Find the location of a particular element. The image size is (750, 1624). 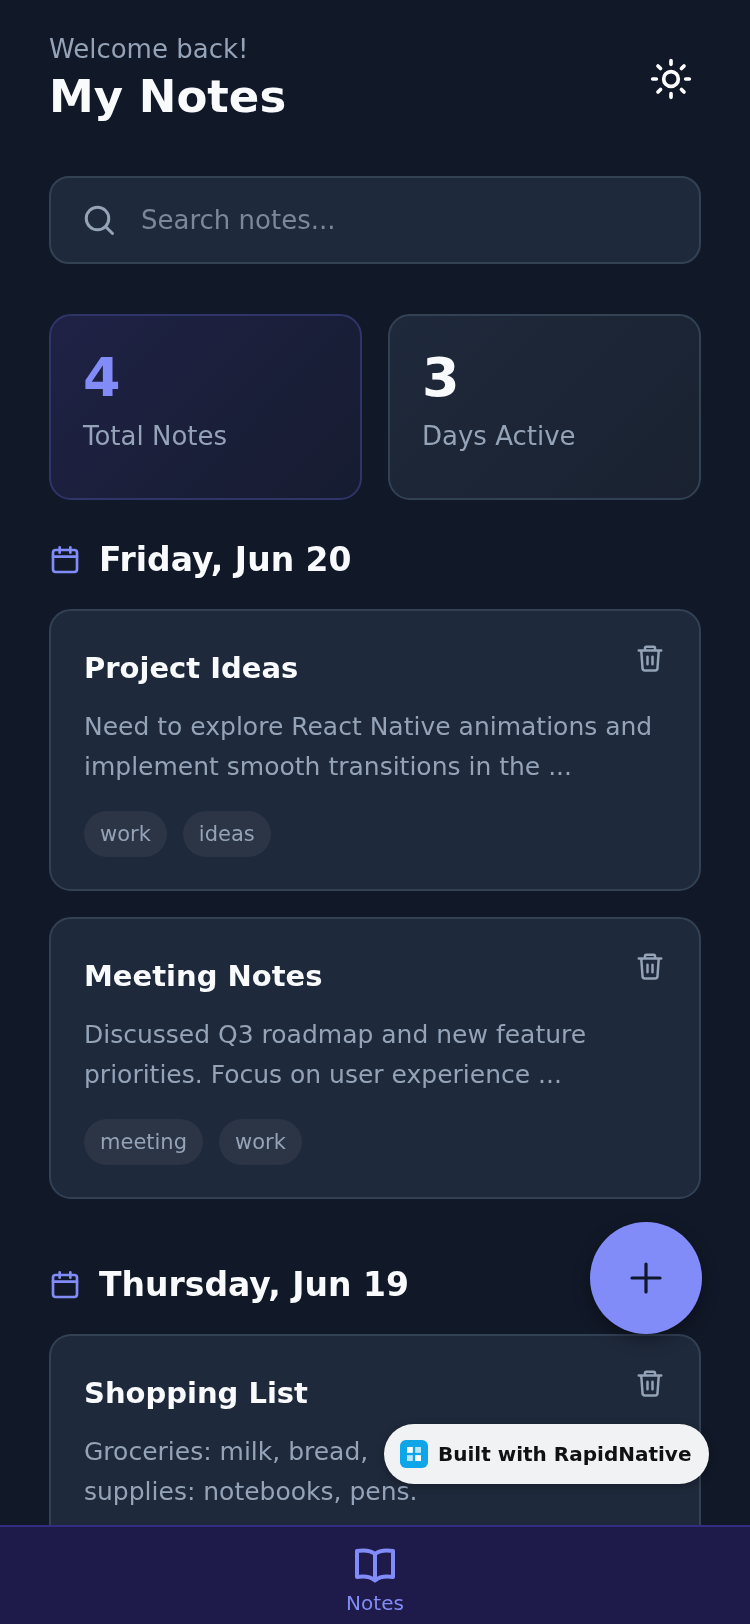

tag-chip: ideas is located at coordinates (226, 834).